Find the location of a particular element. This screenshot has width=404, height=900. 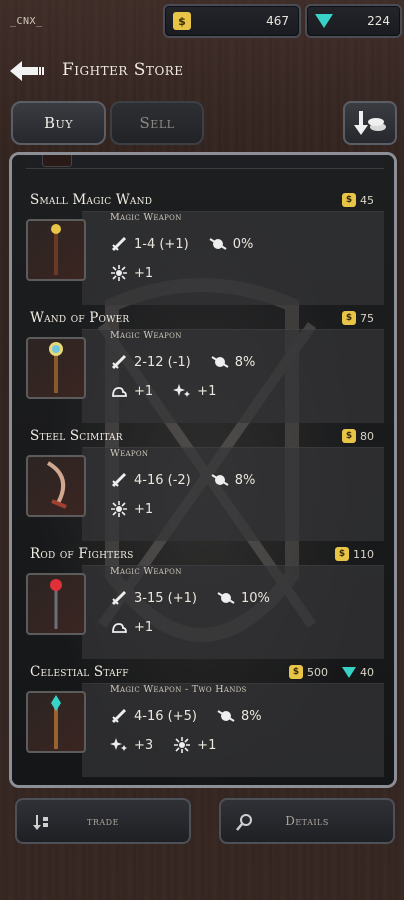

user-tag: _CNX_ is located at coordinates (26, 21).